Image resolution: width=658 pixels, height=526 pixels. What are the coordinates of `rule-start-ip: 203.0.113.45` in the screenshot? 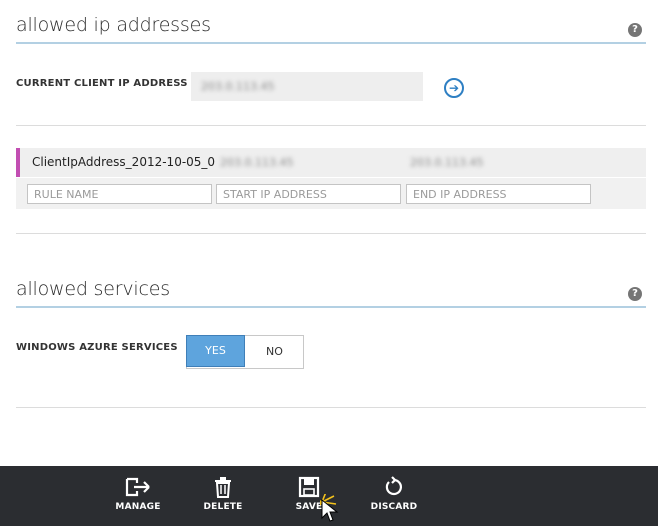 It's located at (257, 162).